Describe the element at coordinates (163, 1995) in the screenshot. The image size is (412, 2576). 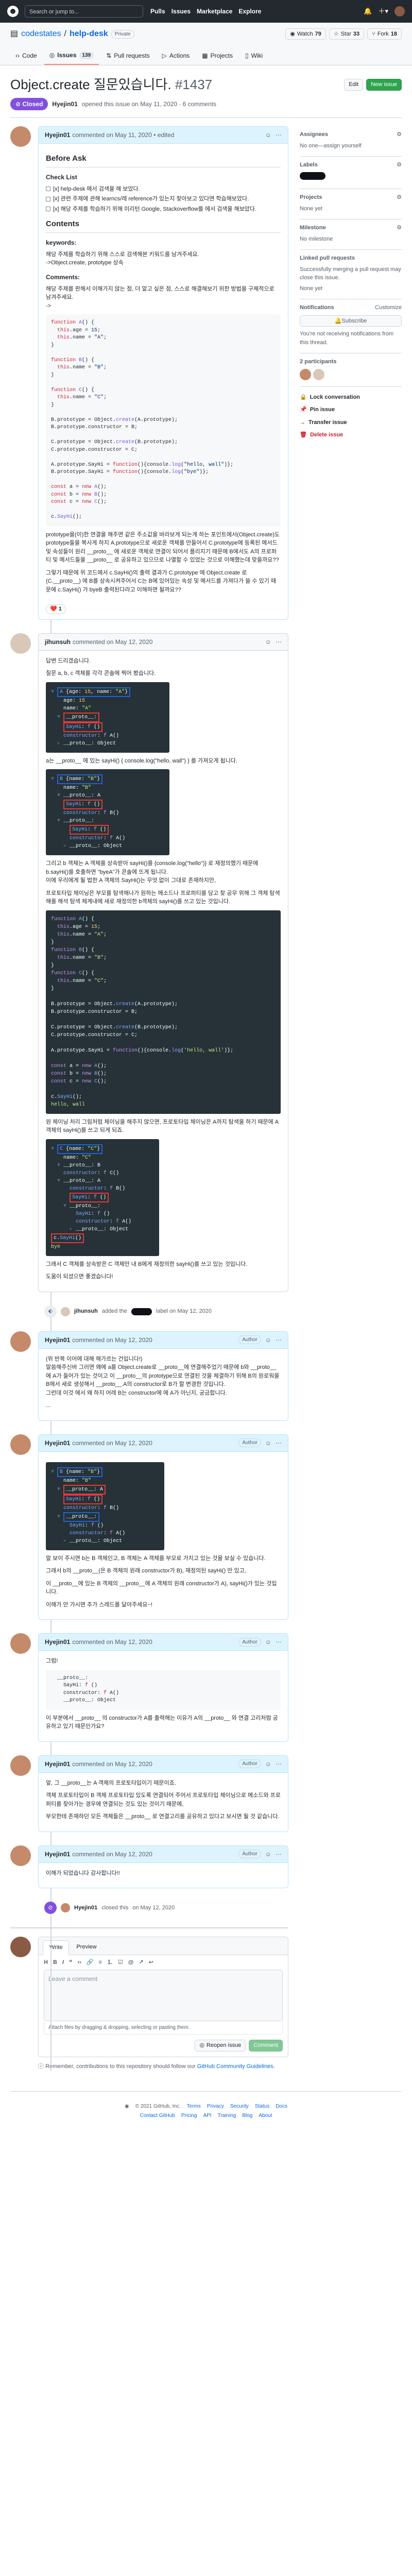
I see `comment-textarea: Leave a comment` at that location.